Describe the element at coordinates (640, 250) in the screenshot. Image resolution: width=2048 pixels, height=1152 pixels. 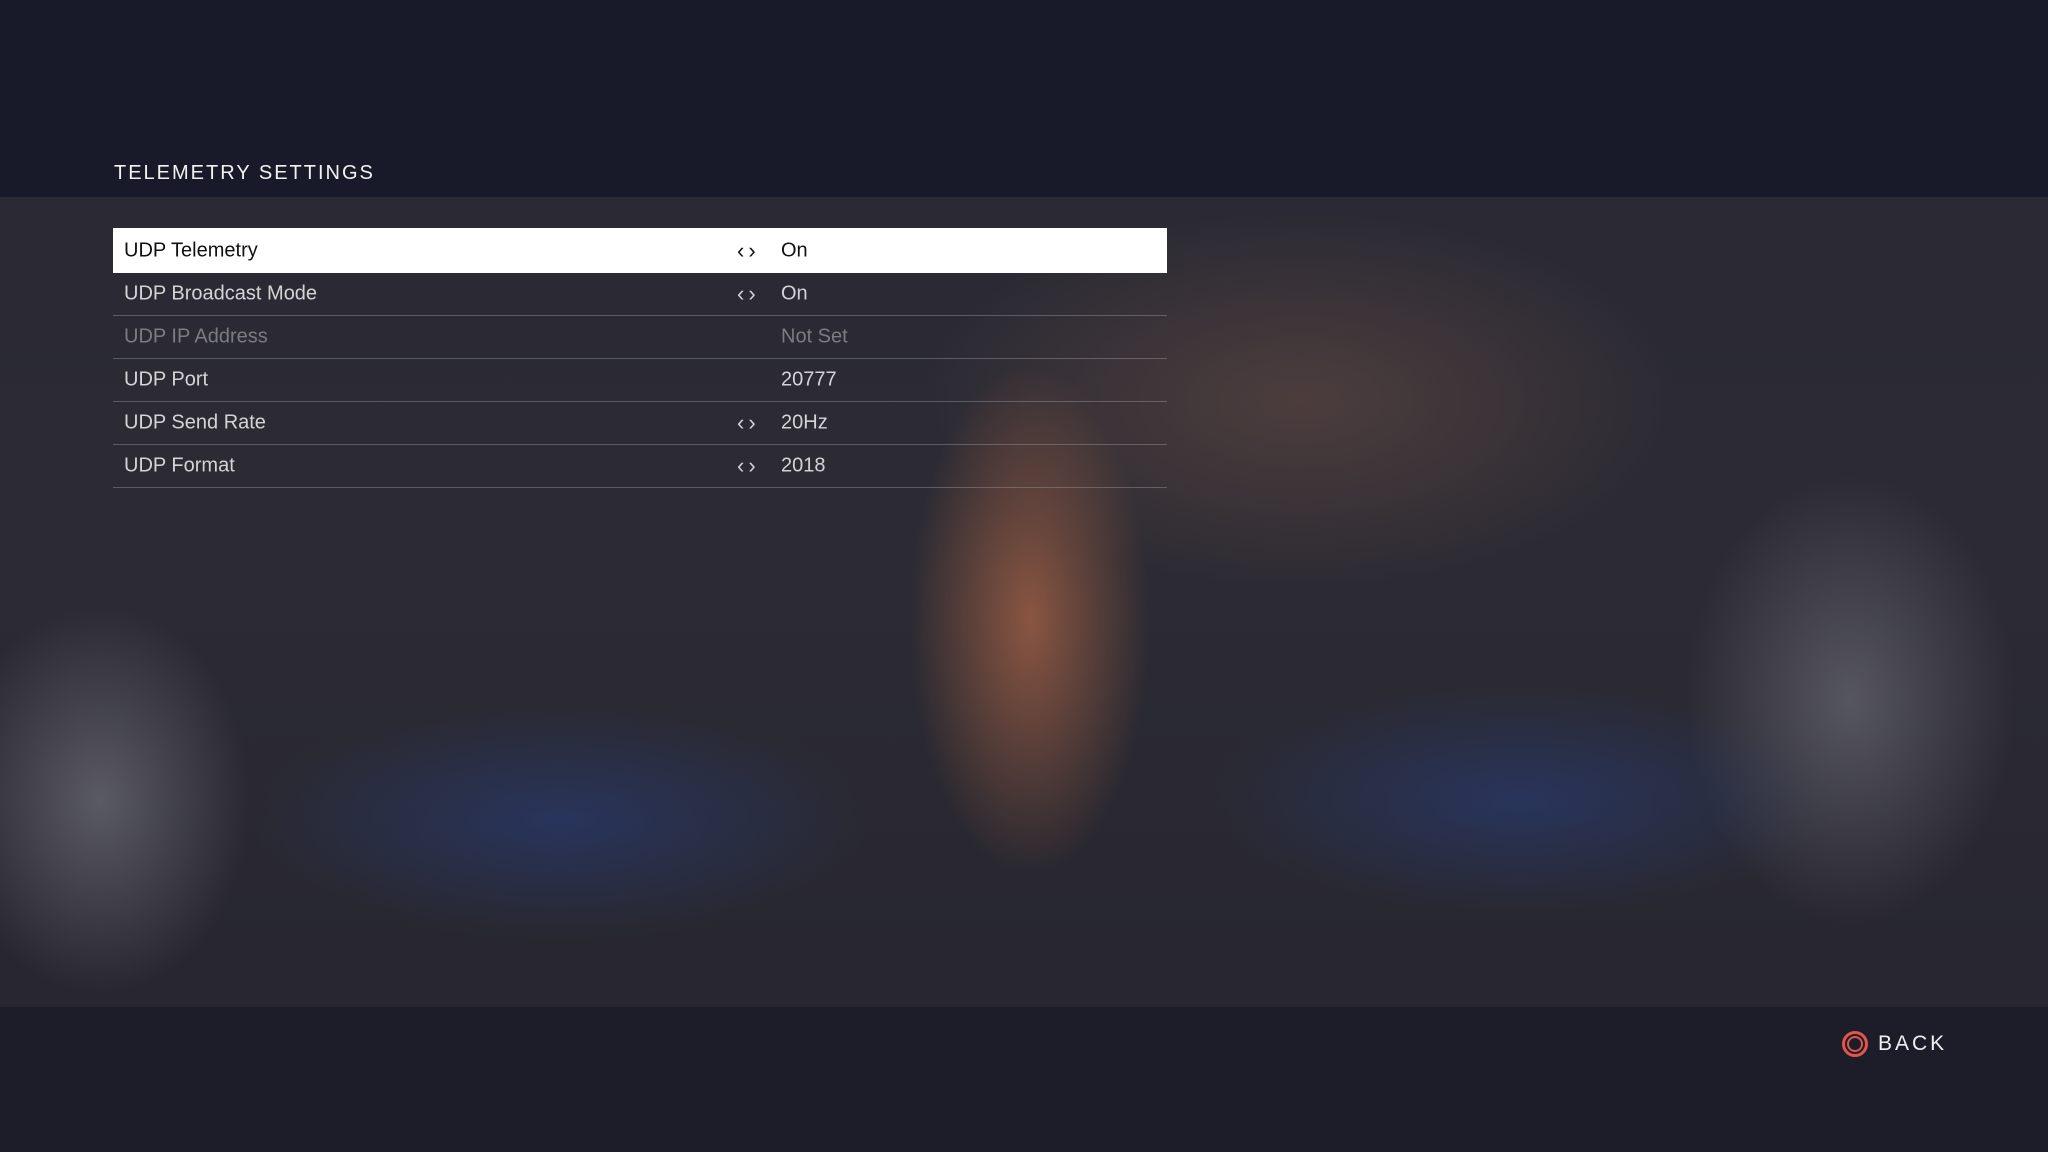
I see `setting-udp-telemetry: UDP Telemetry ‹› On` at that location.